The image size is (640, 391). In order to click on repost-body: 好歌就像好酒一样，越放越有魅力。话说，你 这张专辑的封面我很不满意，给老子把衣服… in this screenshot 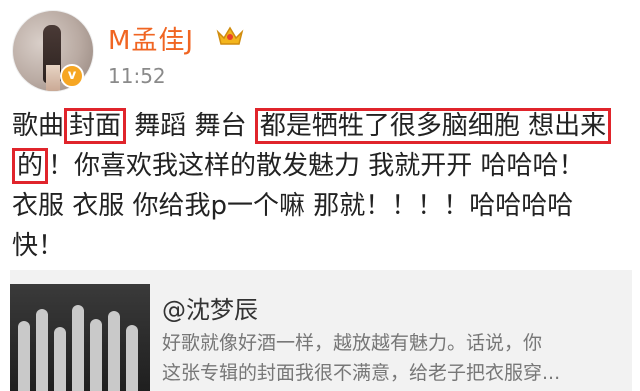, I will do `click(361, 358)`.